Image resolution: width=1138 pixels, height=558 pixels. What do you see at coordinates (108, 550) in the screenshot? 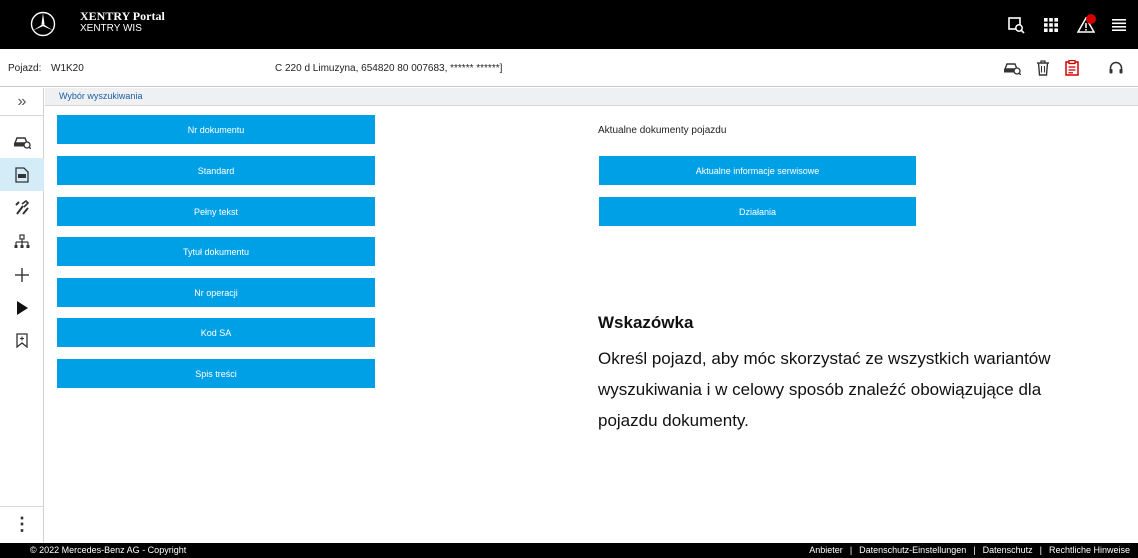
I see `copyright: © 2022 Mercedes-Benz AG - Copyright` at bounding box center [108, 550].